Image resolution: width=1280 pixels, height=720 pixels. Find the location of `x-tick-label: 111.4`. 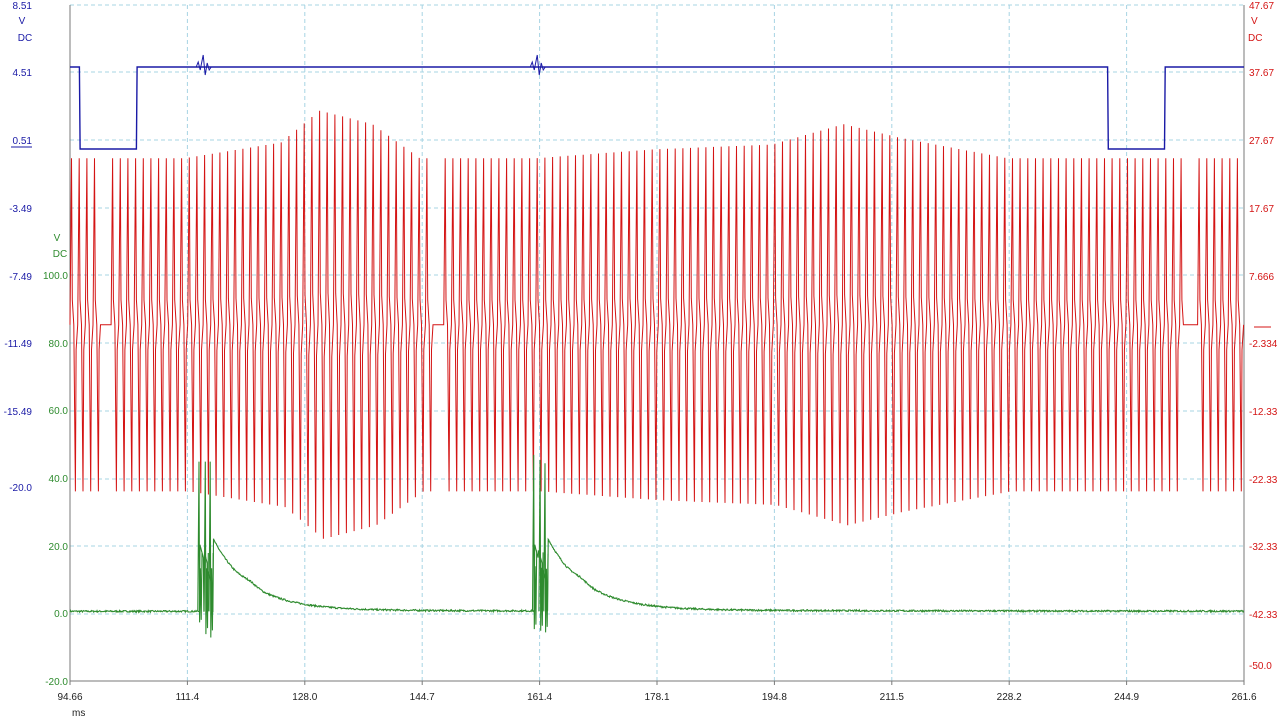

x-tick-label: 111.4 is located at coordinates (188, 697).